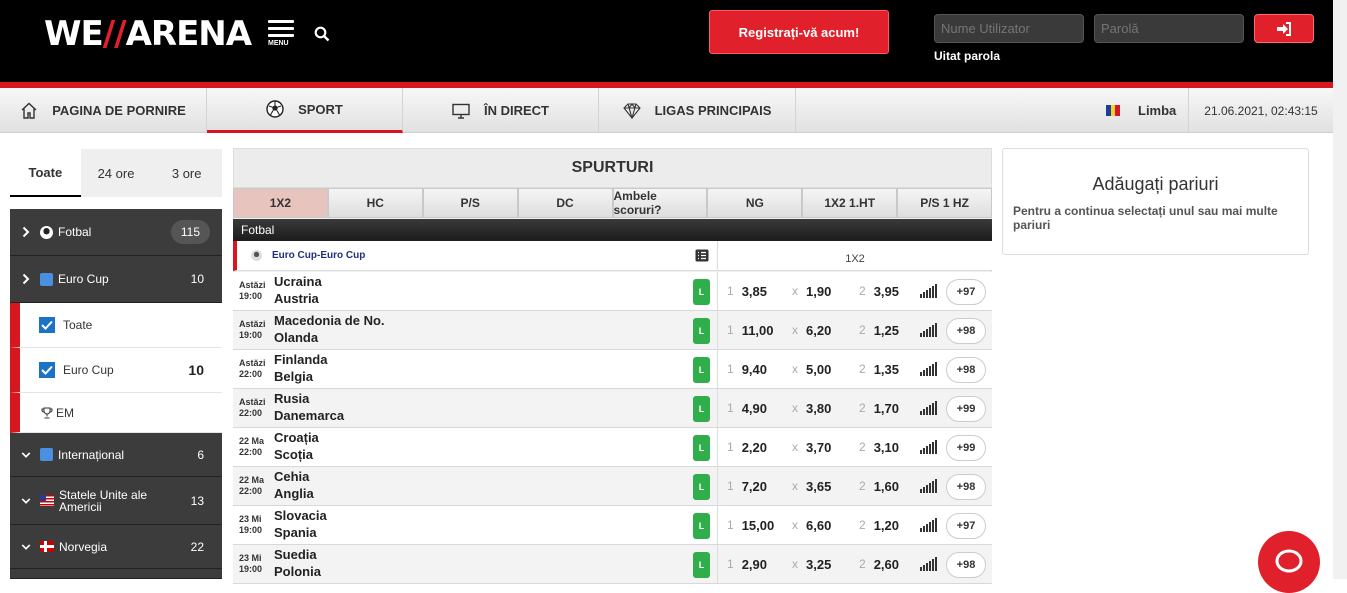 This screenshot has width=1347, height=593. I want to click on username-input, so click(1009, 28).